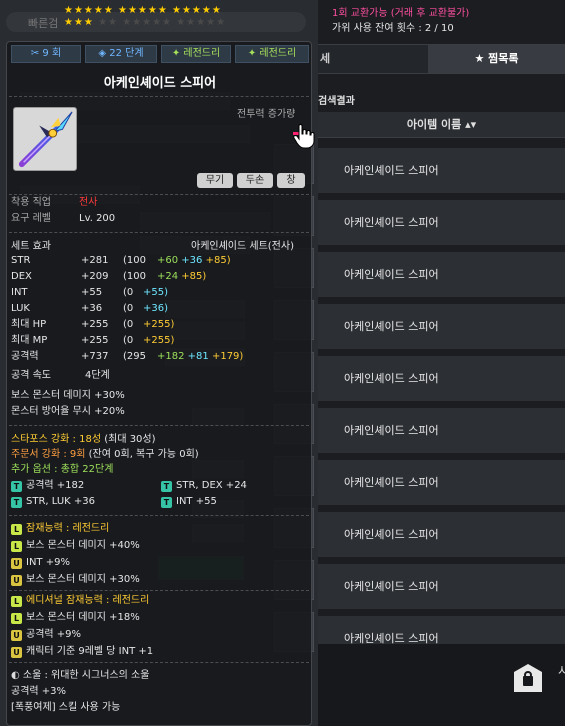 This screenshot has width=565, height=726. I want to click on power-change-label: 전투력 증가량, so click(266, 114).